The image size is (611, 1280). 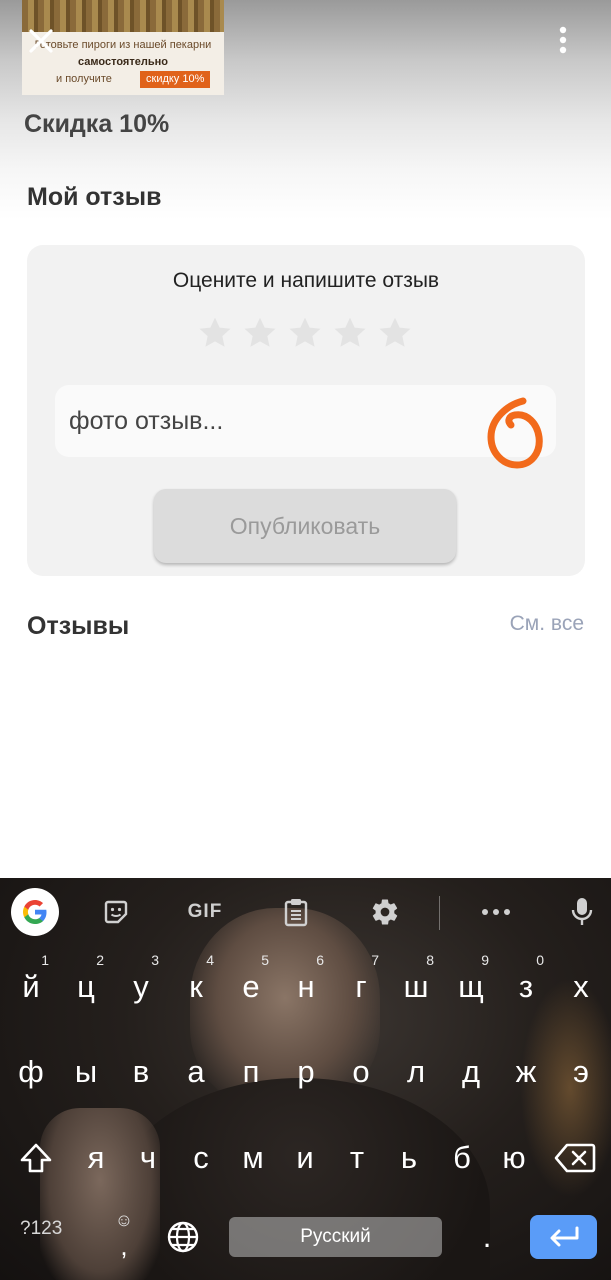 I want to click on backspace-key, so click(x=575, y=1158).